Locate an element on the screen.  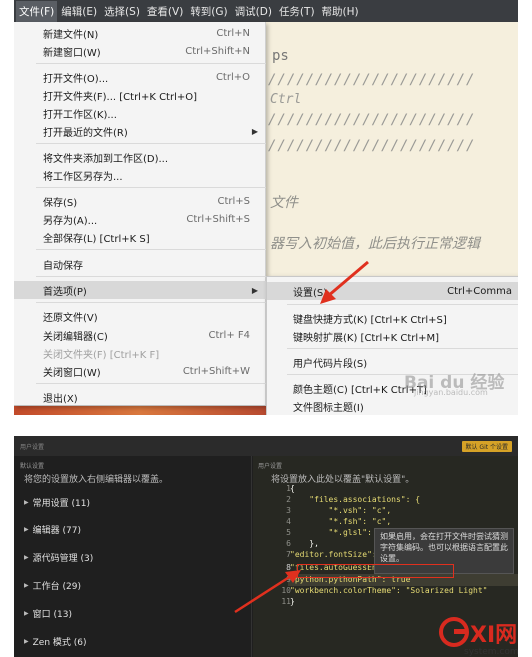
gxi-logo: XI网 system.com is located at coordinates (479, 636).